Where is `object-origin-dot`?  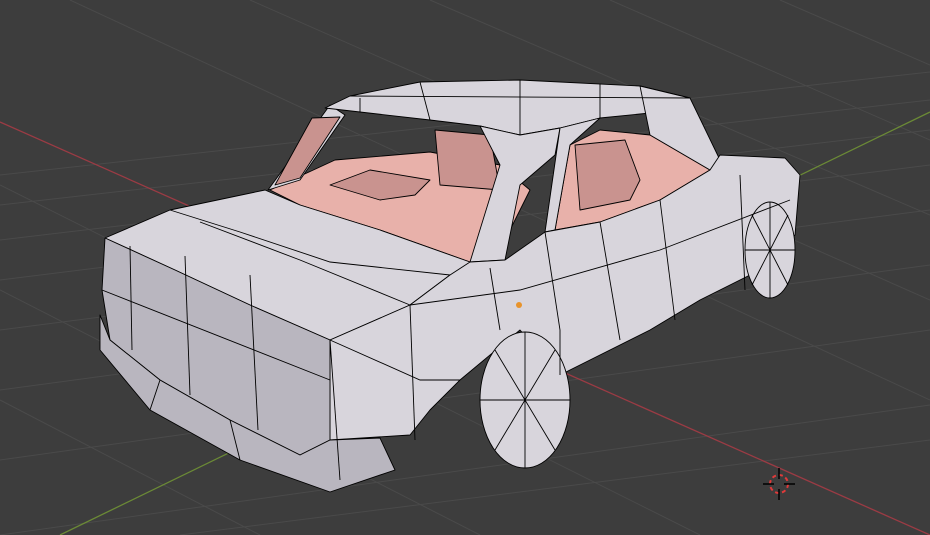
object-origin-dot is located at coordinates (519, 305).